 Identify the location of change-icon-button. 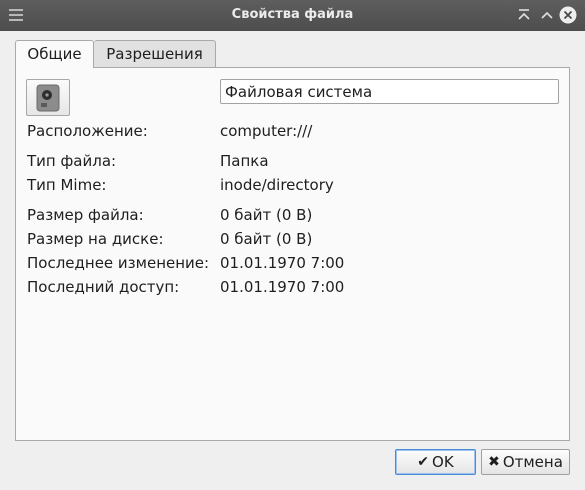
(48, 97).